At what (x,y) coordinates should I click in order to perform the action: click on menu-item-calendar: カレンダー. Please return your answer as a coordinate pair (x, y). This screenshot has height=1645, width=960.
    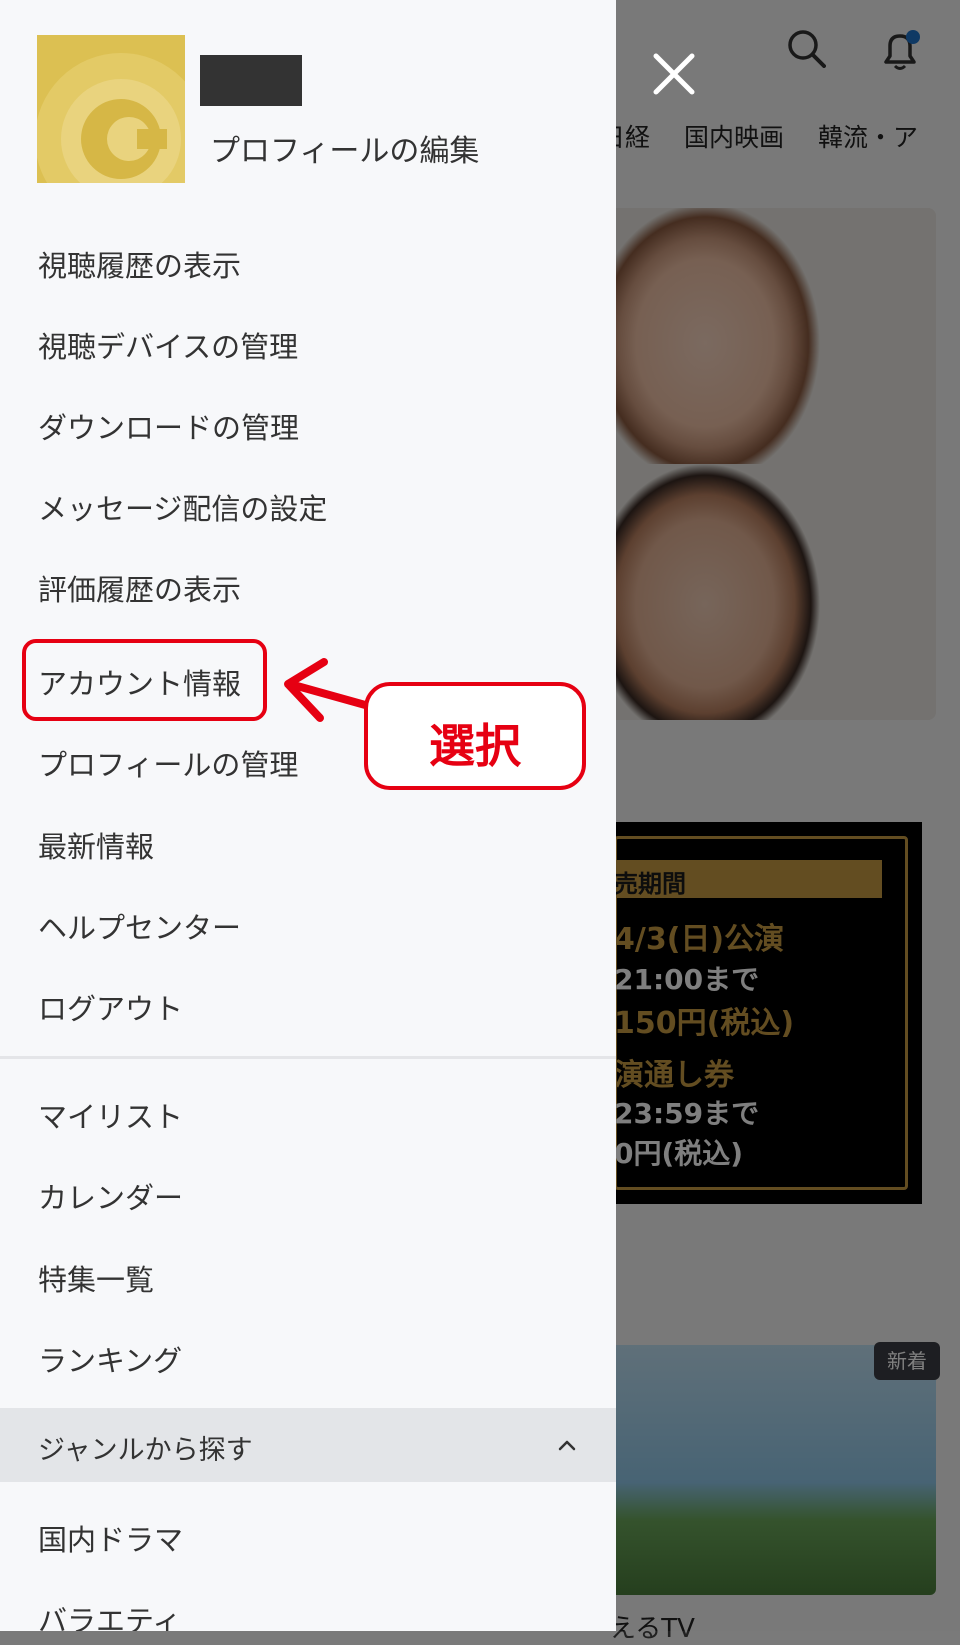
    Looking at the image, I should click on (110, 1196).